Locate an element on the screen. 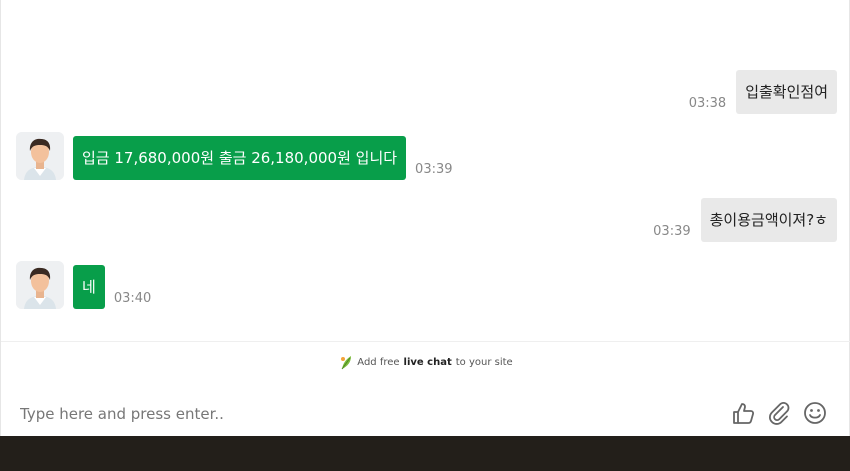 The width and height of the screenshot is (850, 471). promo-highlight: live chat is located at coordinates (427, 362).